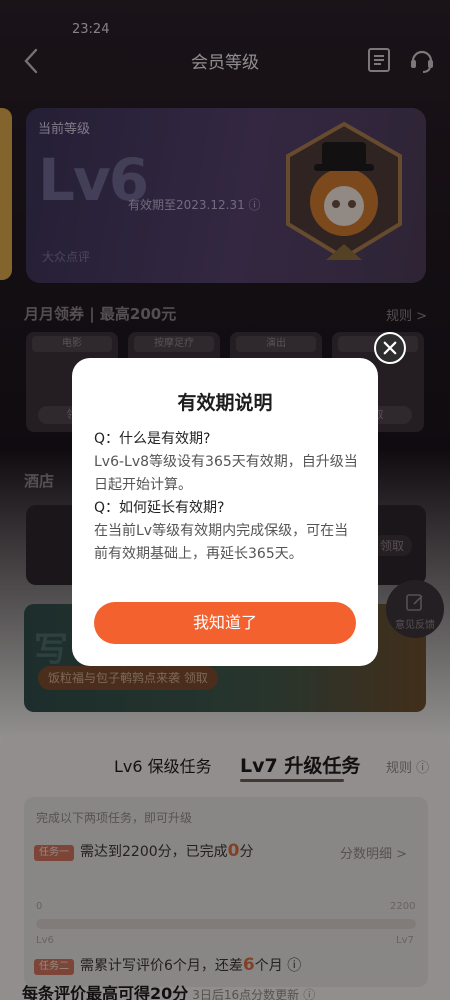 The image size is (450, 1000). Describe the element at coordinates (152, 439) in the screenshot. I see `question-1: Q：什么是有效期?` at that location.